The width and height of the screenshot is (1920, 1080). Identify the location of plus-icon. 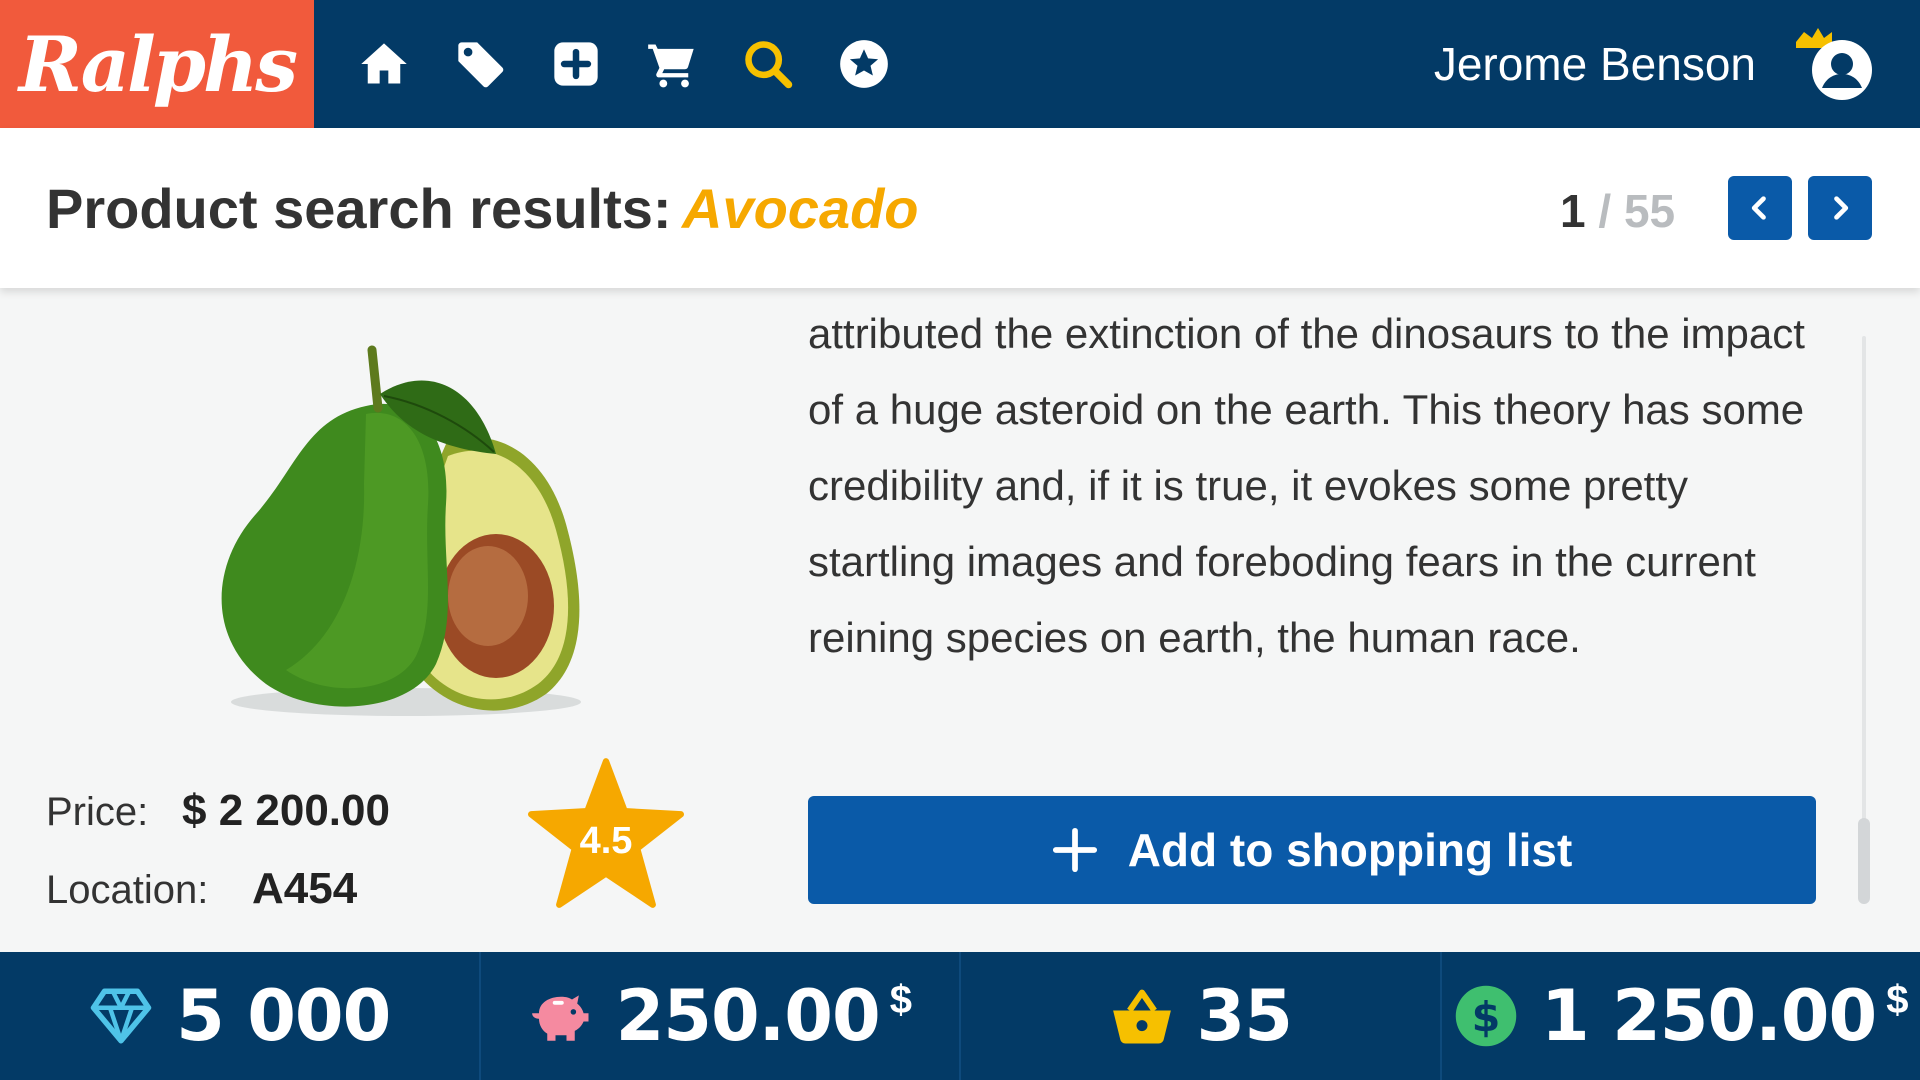
(1074, 850).